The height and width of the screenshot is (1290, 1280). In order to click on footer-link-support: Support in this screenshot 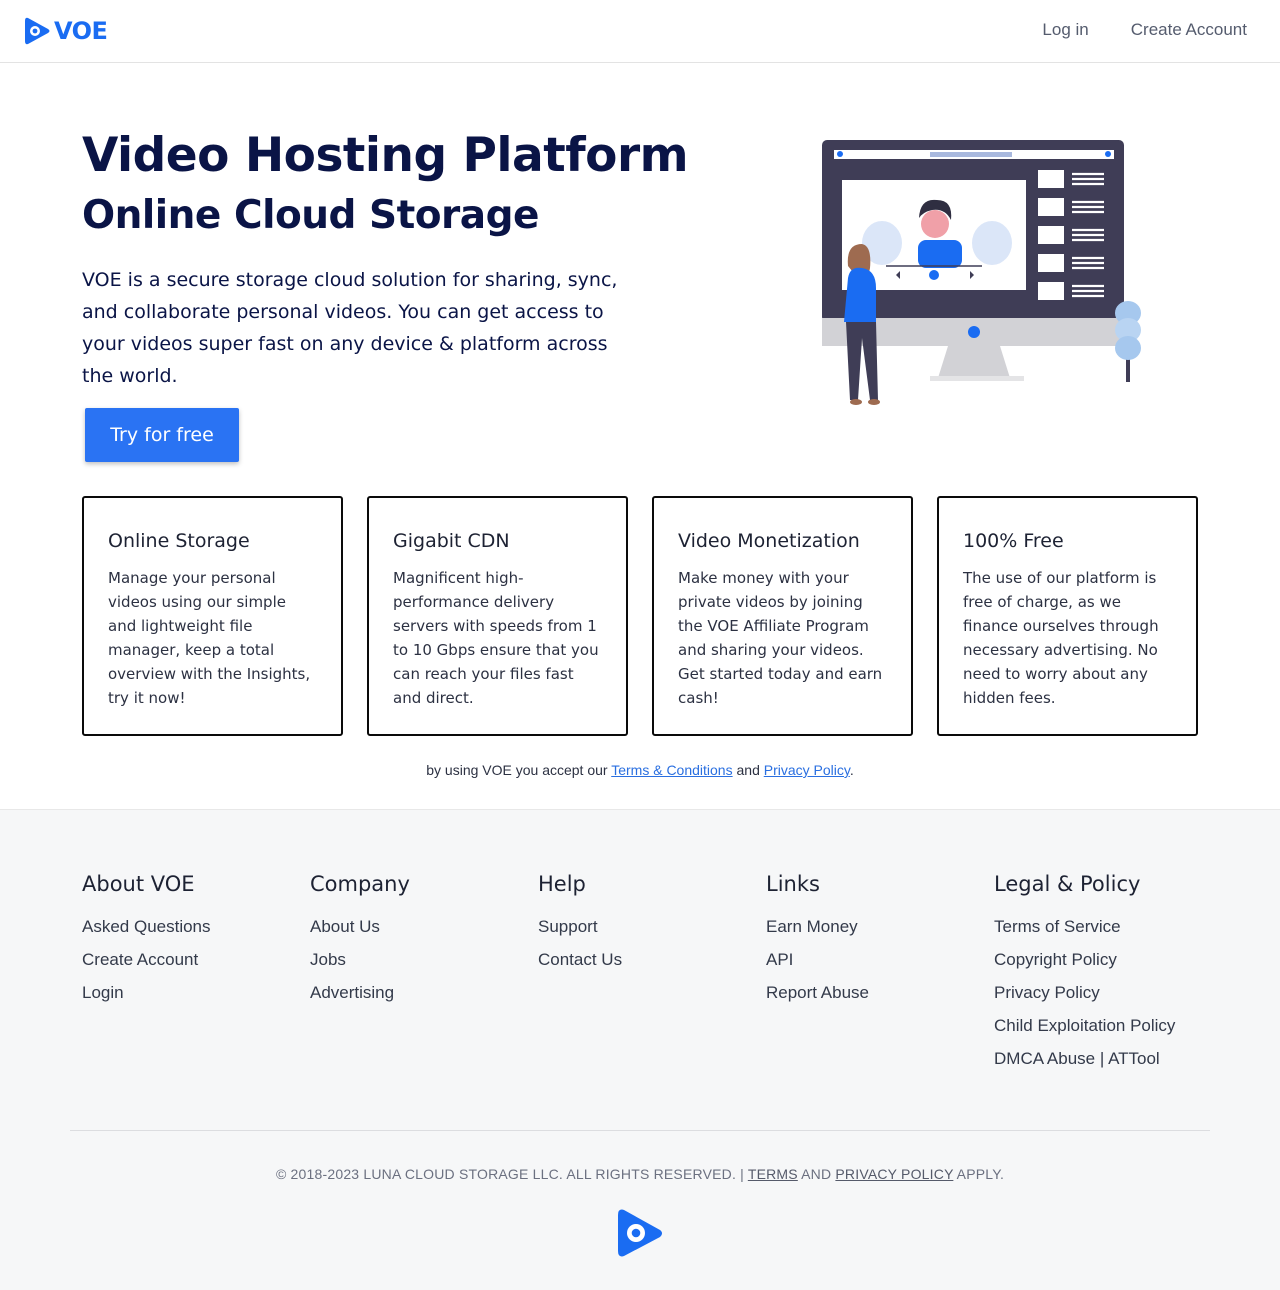, I will do `click(580, 926)`.